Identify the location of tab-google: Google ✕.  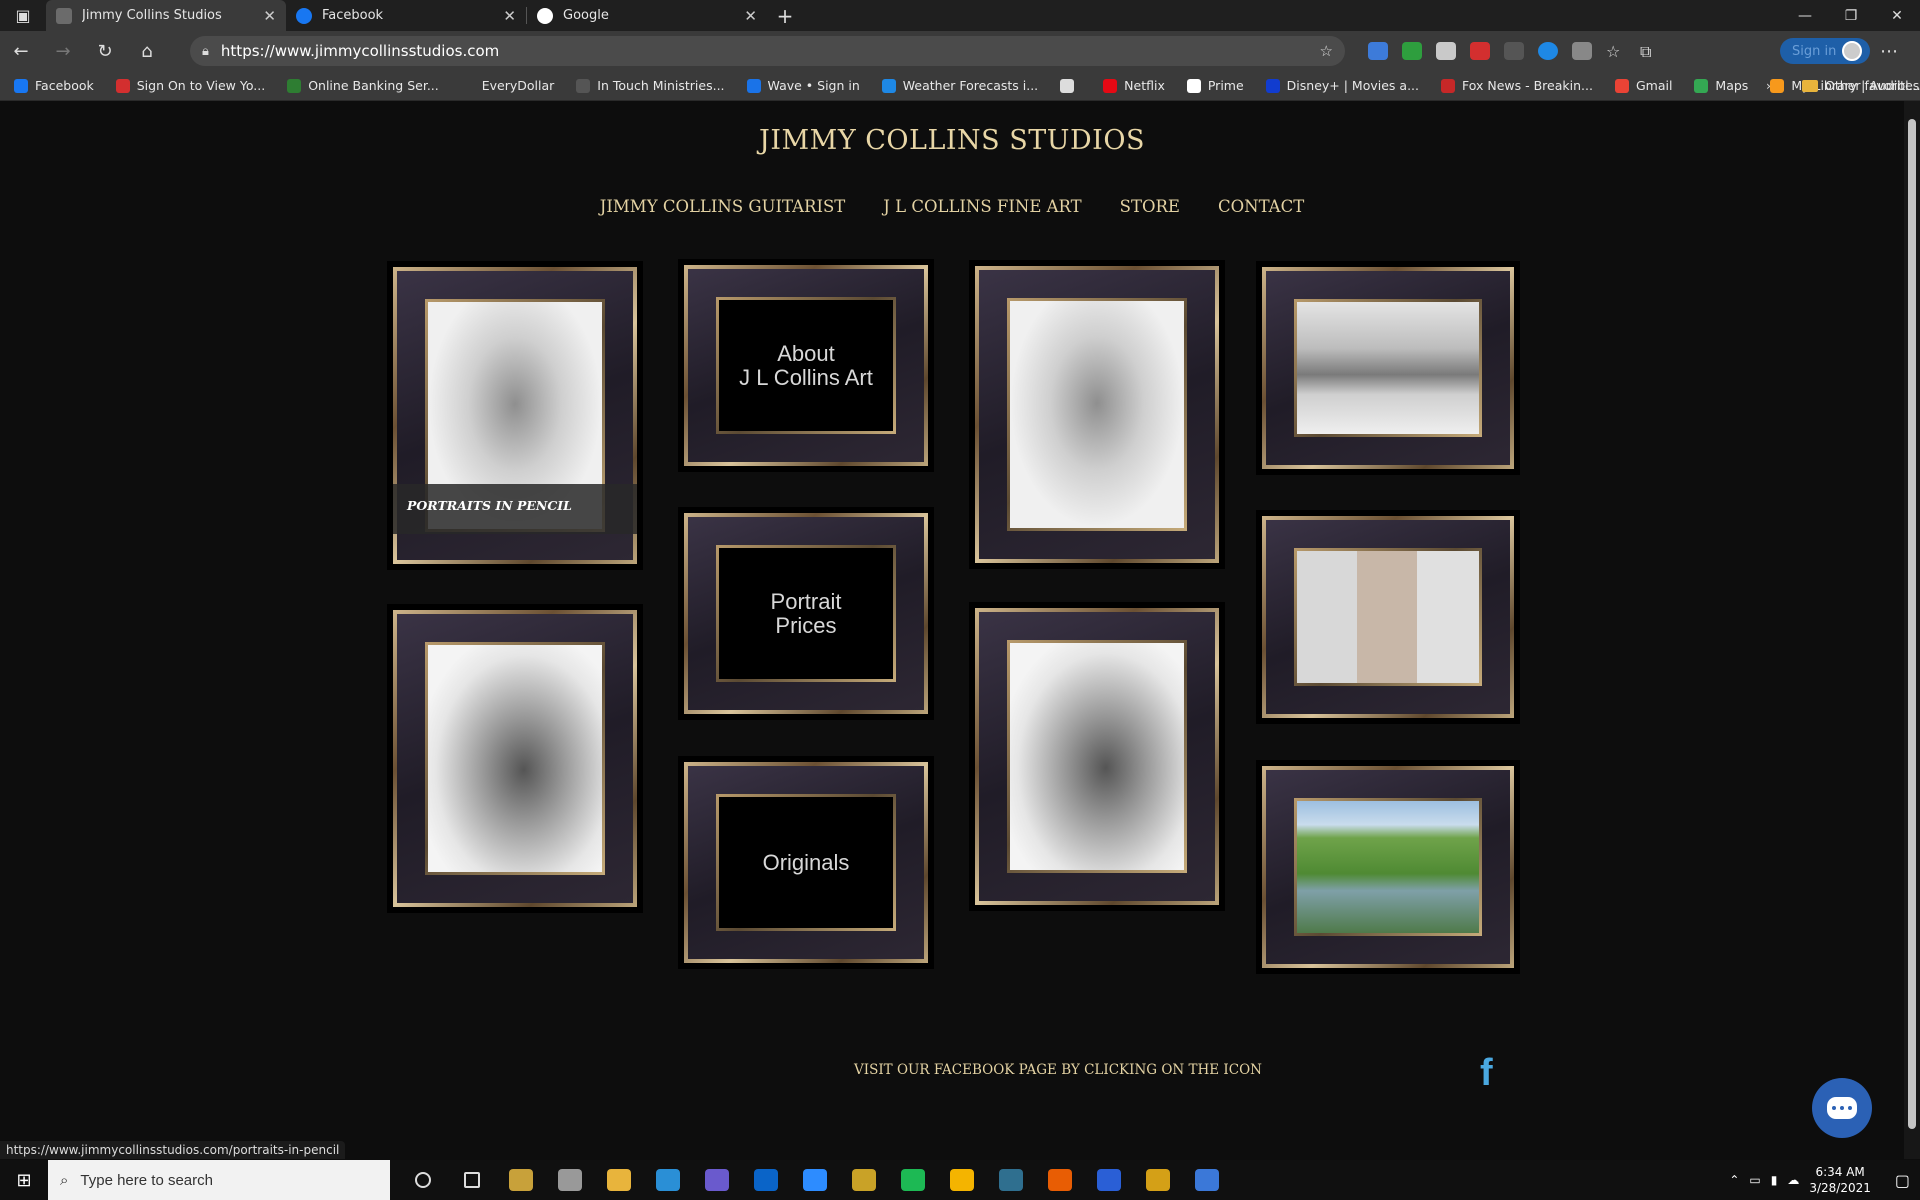
(647, 15).